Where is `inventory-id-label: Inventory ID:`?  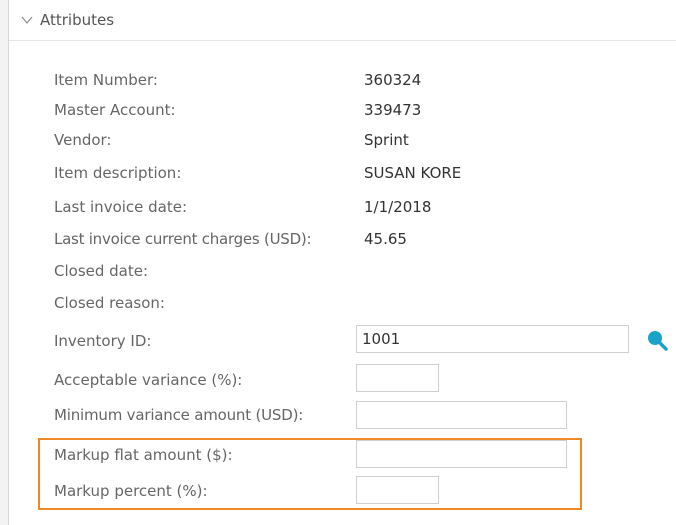
inventory-id-label: Inventory ID: is located at coordinates (103, 341).